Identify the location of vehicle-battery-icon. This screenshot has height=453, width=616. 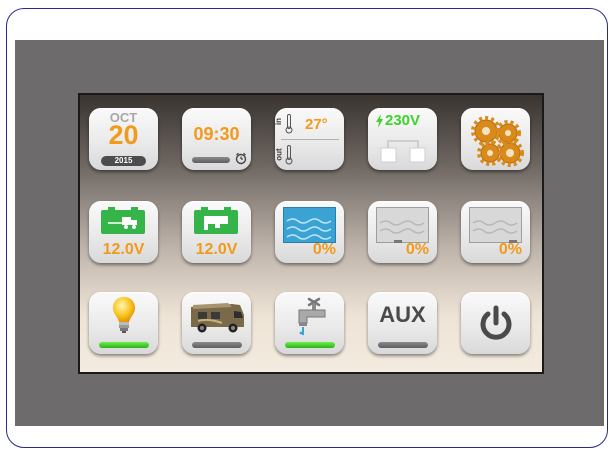
(123, 220).